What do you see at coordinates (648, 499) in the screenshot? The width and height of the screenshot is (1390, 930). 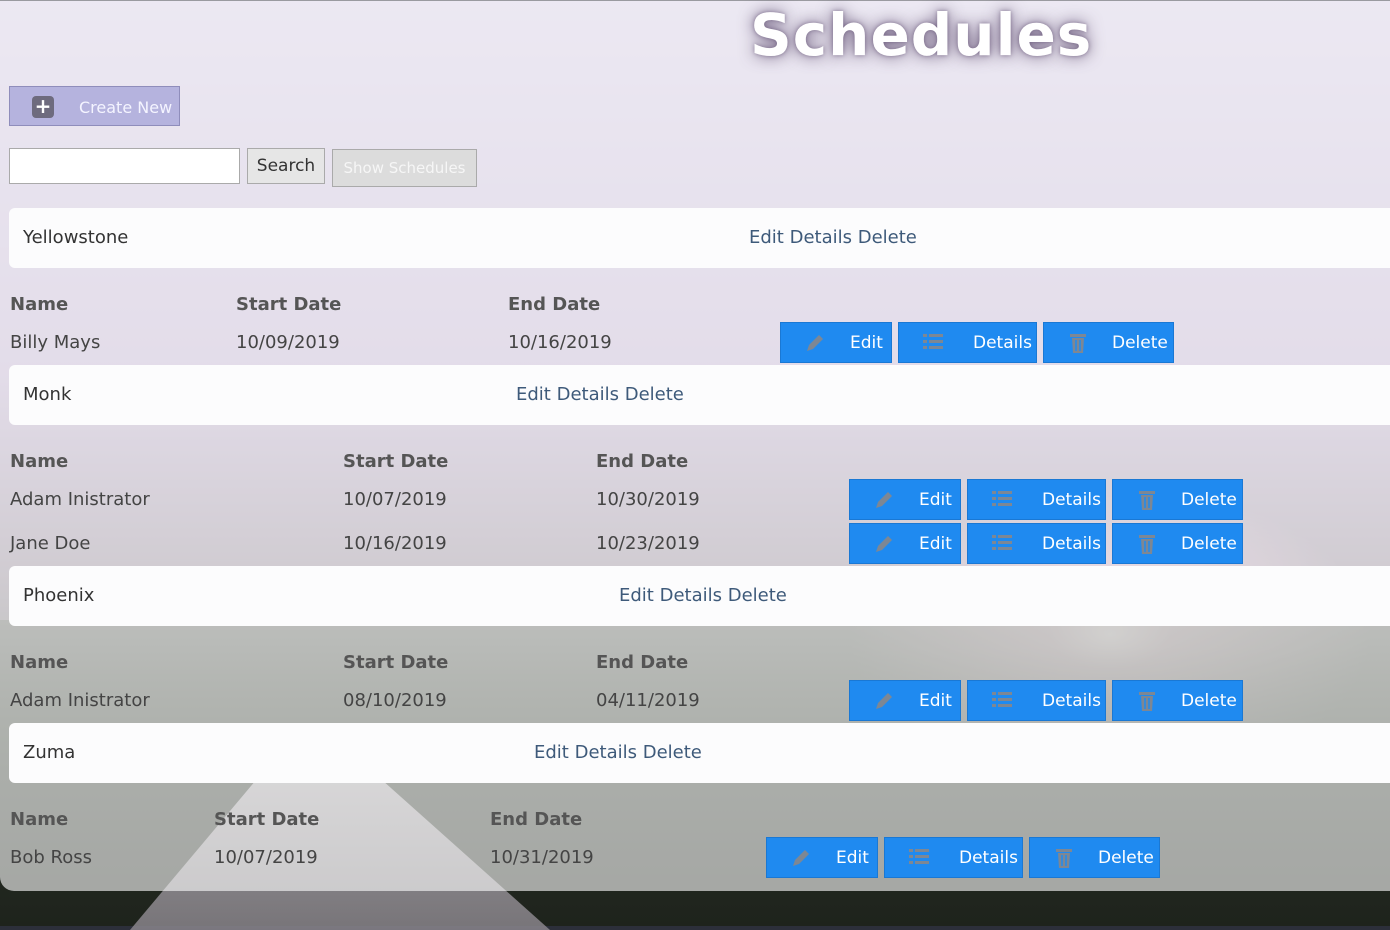 I see `row-end-date: 10/30/2019` at bounding box center [648, 499].